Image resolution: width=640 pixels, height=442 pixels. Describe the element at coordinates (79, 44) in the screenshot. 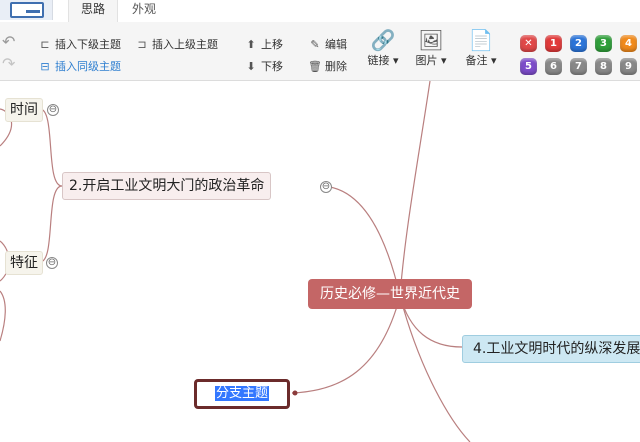

I see `insert-child-button: ⊏ 插入下级主题` at that location.